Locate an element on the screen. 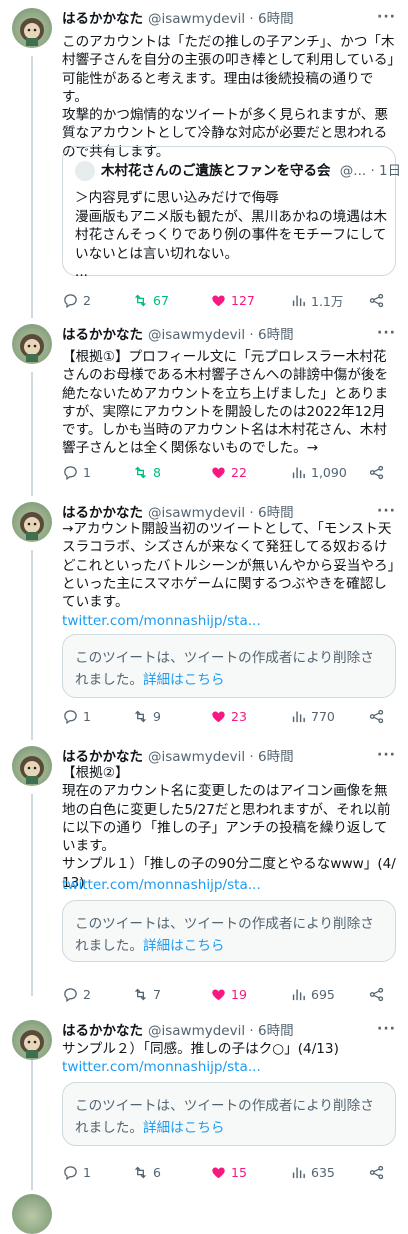 The image size is (408, 1234). like-count: 127 is located at coordinates (243, 300).